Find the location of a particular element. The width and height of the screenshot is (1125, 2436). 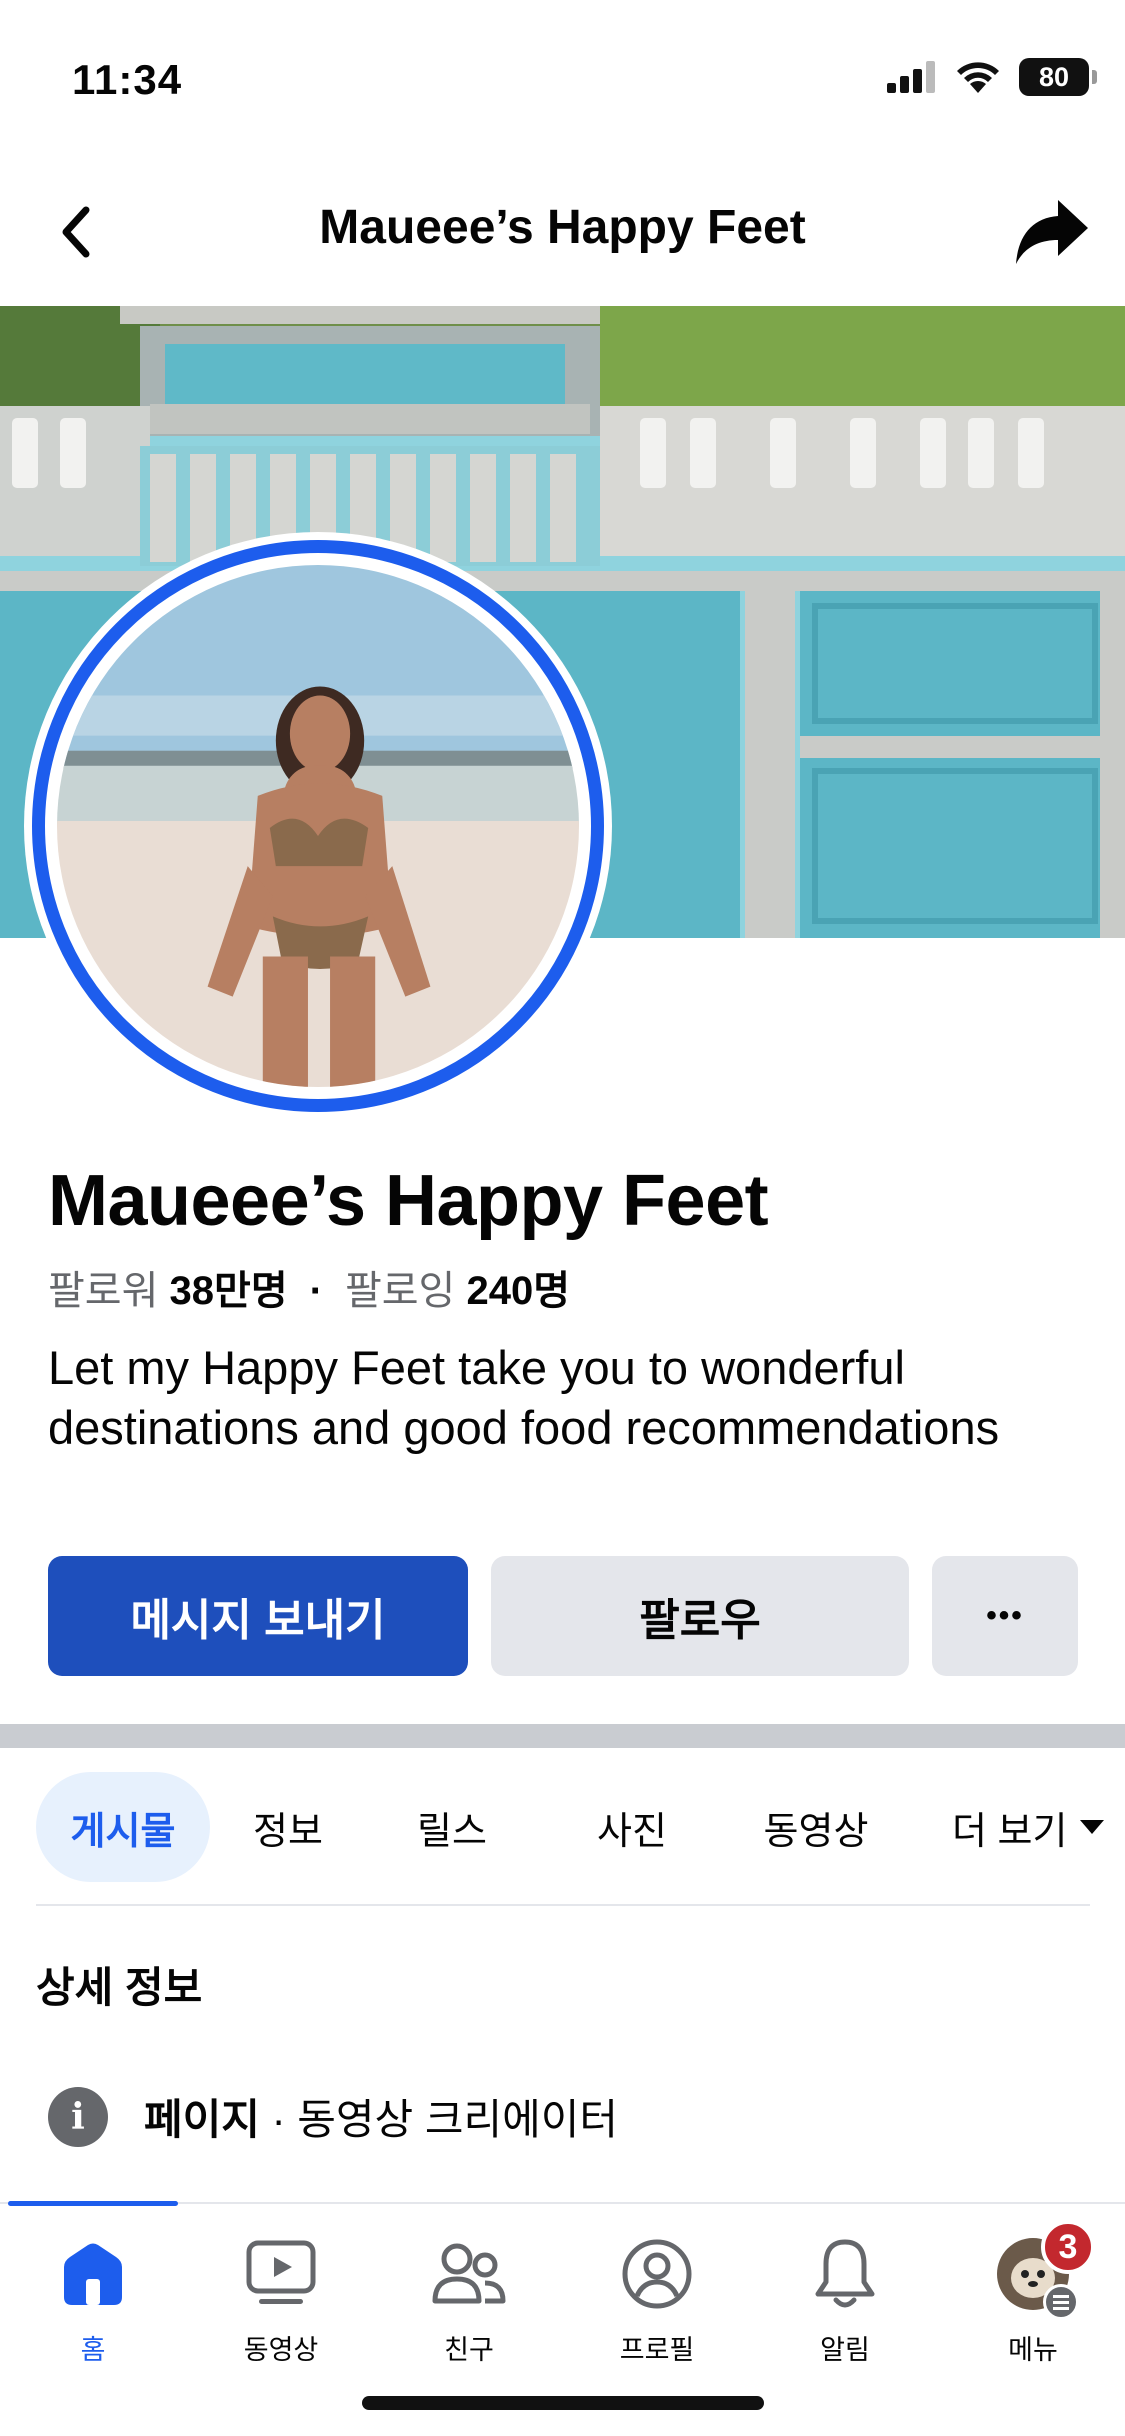

notification-badge: 3 is located at coordinates (1068, 2247).